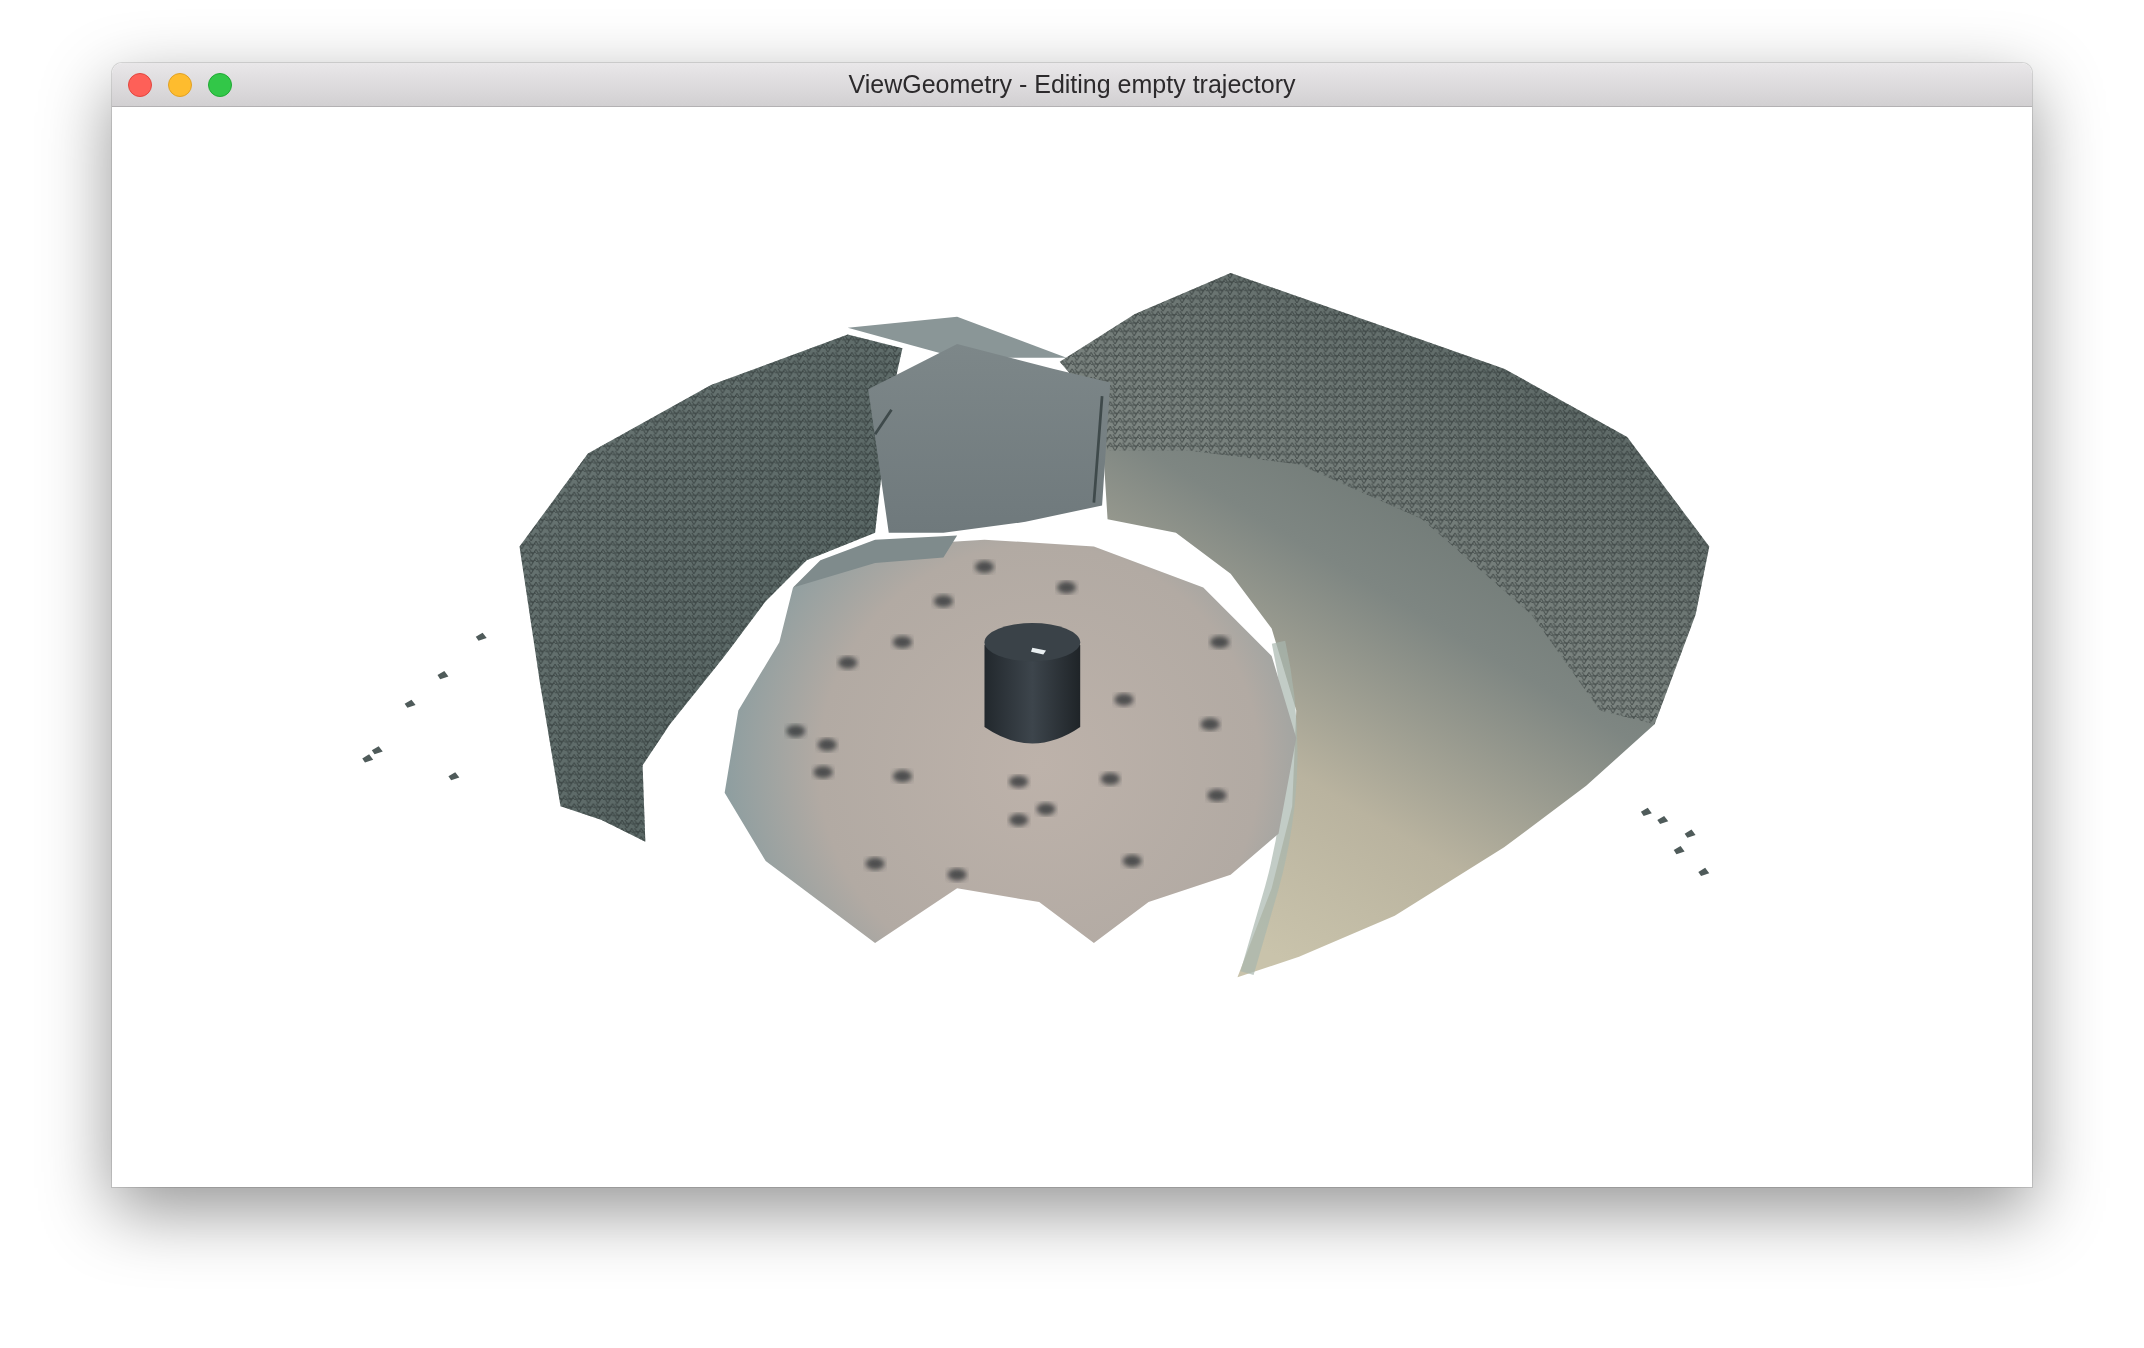 This screenshot has width=2144, height=1348. I want to click on zoom-icon, so click(220, 84).